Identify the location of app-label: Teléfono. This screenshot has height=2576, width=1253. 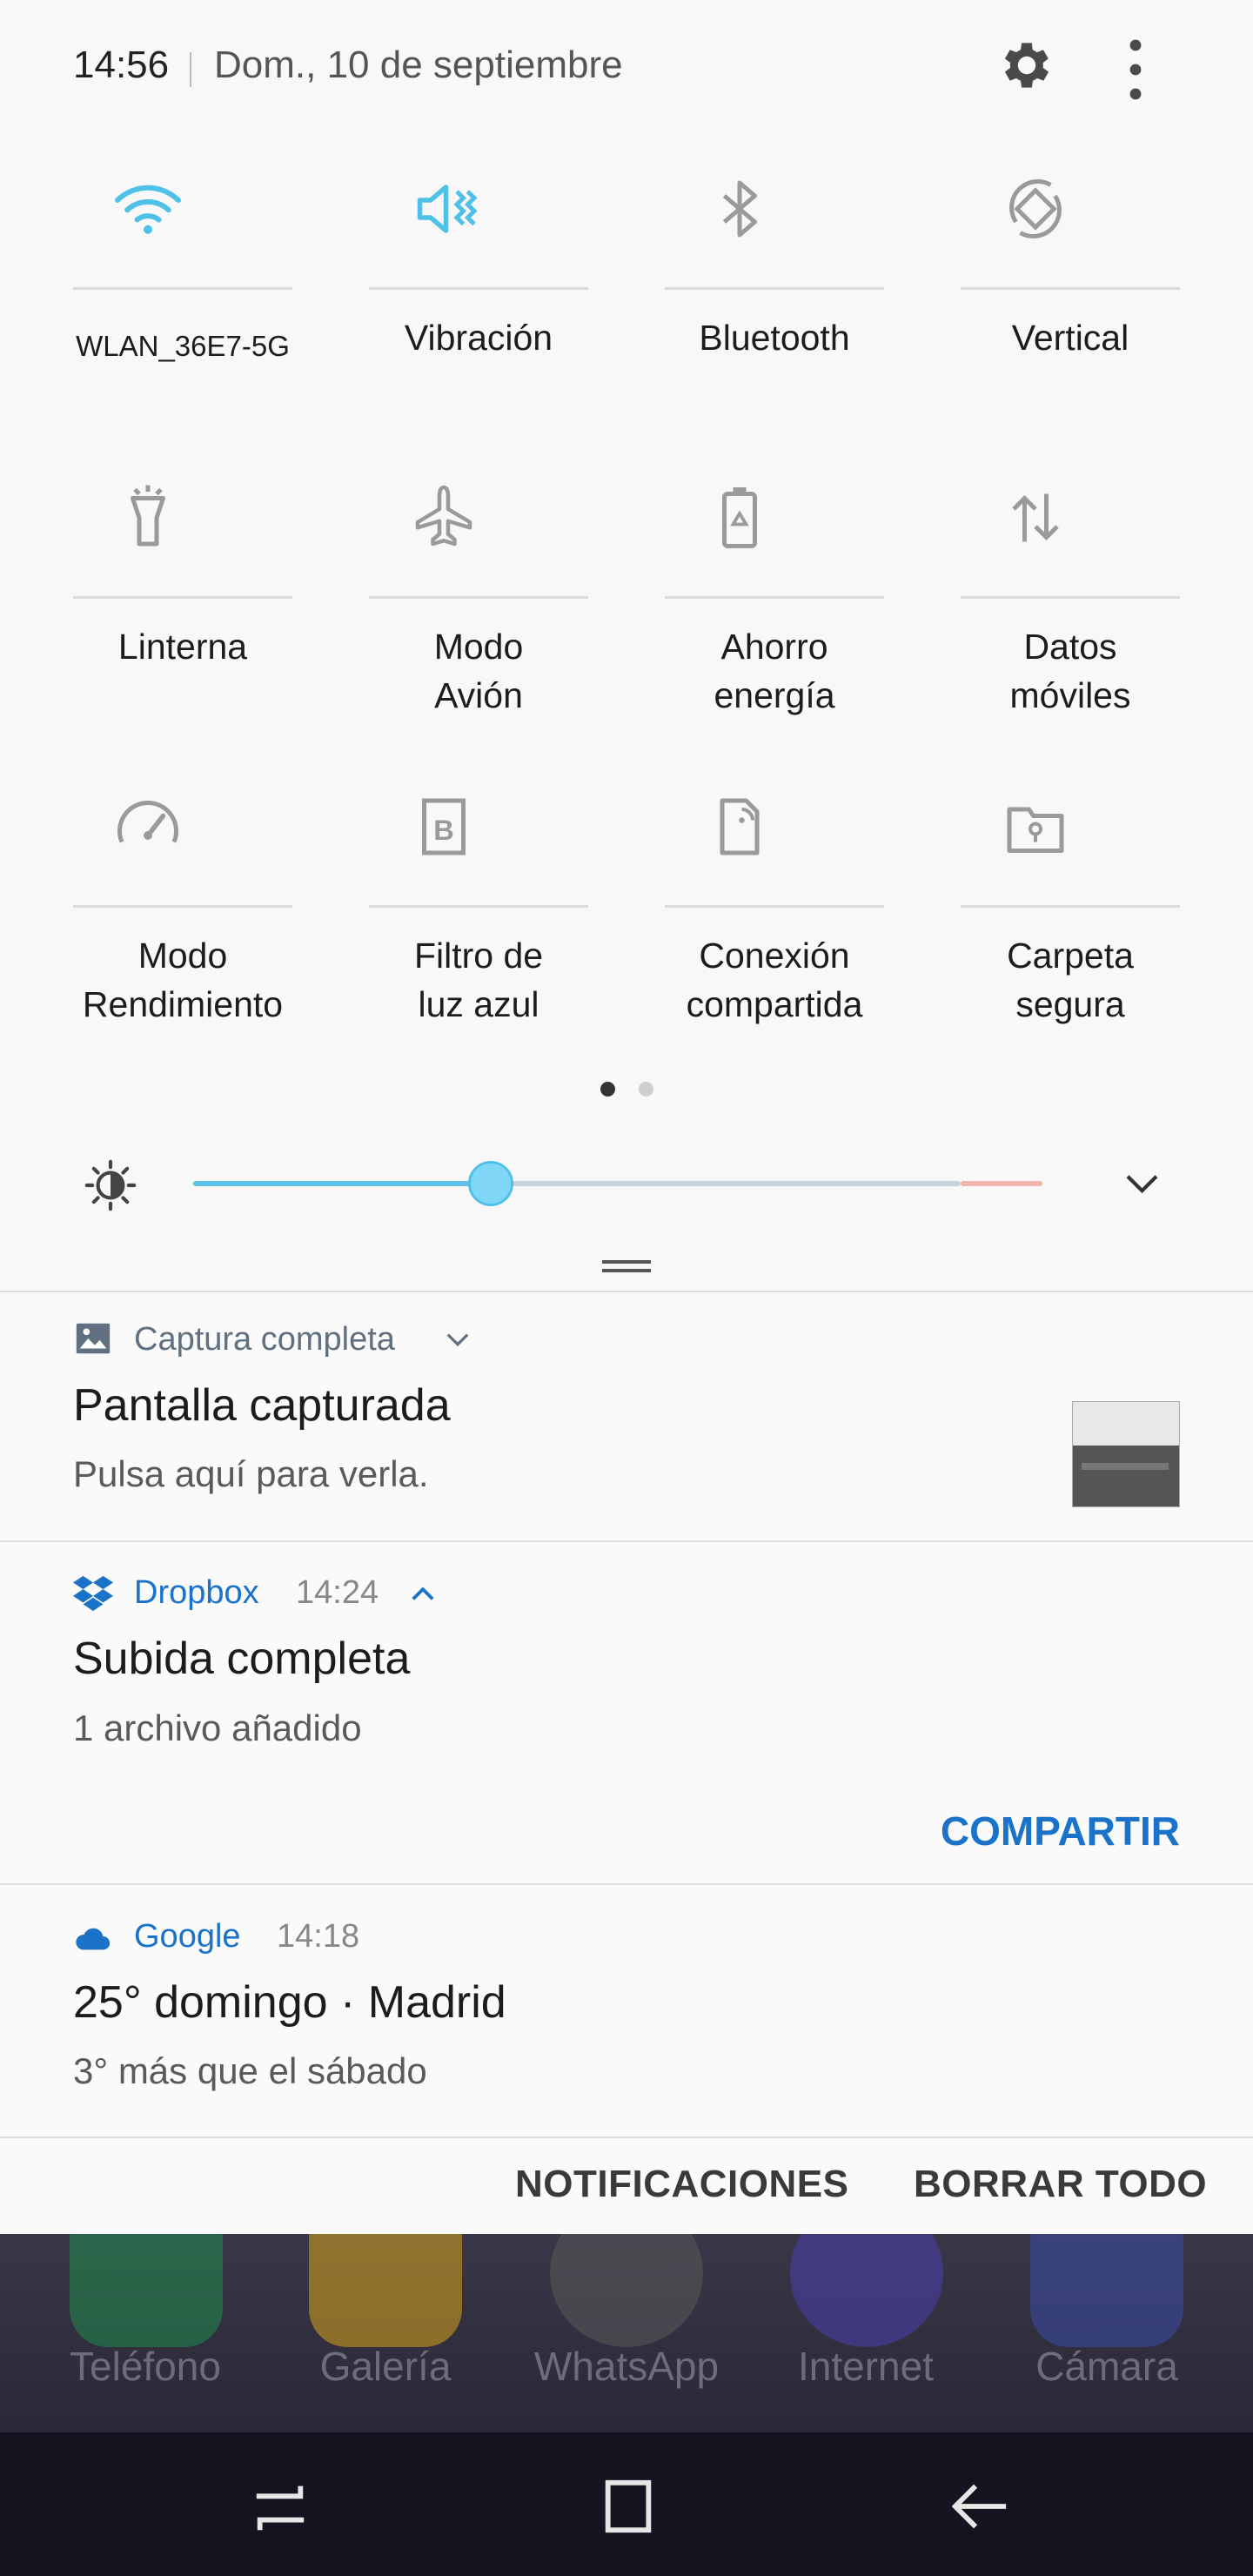
(145, 2366).